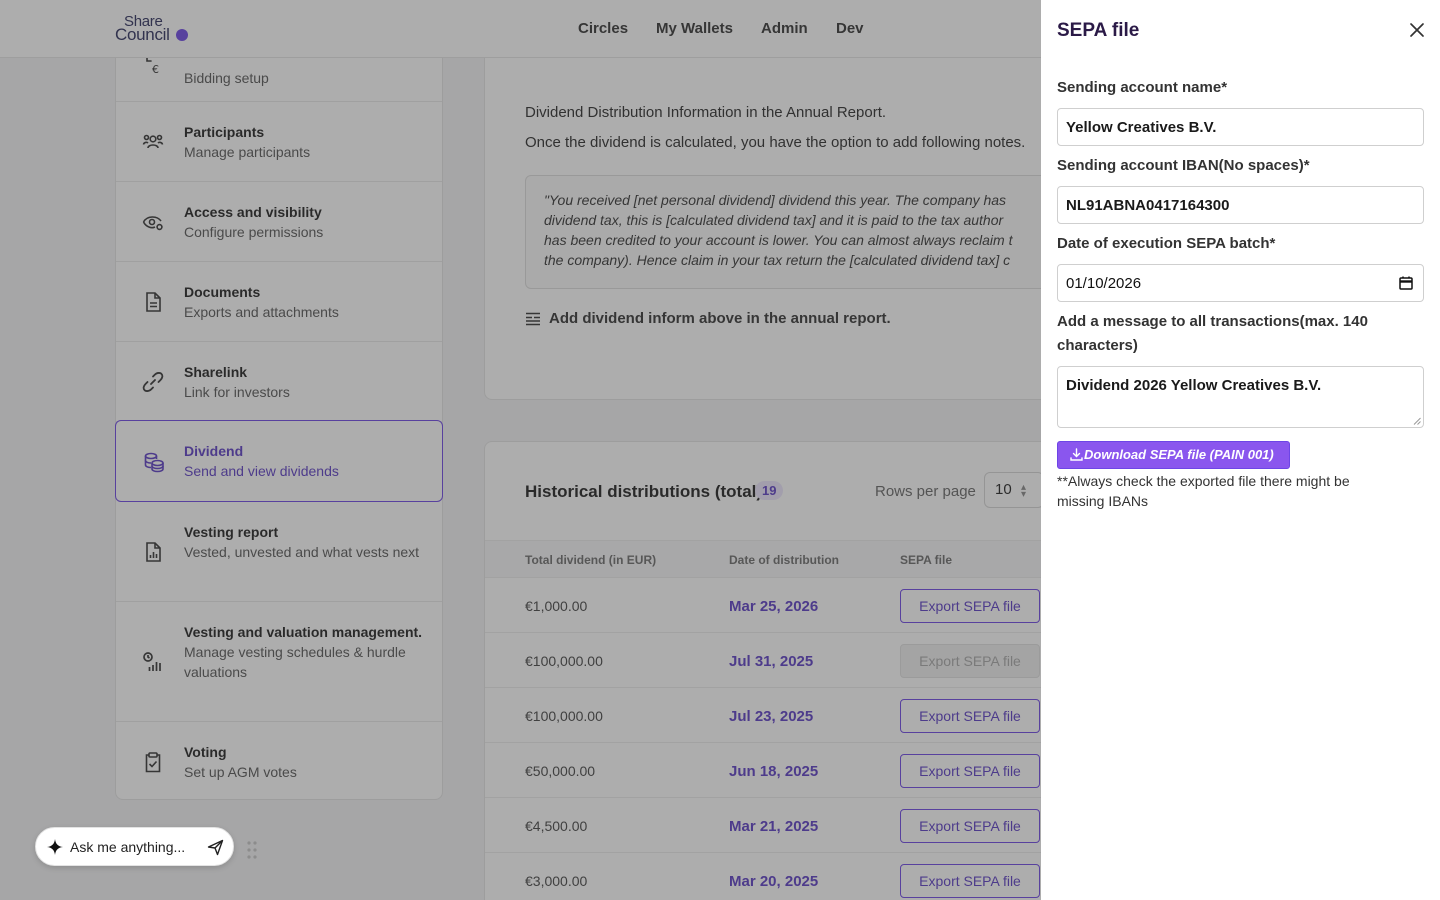 This screenshot has width=1440, height=900. What do you see at coordinates (1104, 283) in the screenshot?
I see `execution-date-value: 01/10/2026` at bounding box center [1104, 283].